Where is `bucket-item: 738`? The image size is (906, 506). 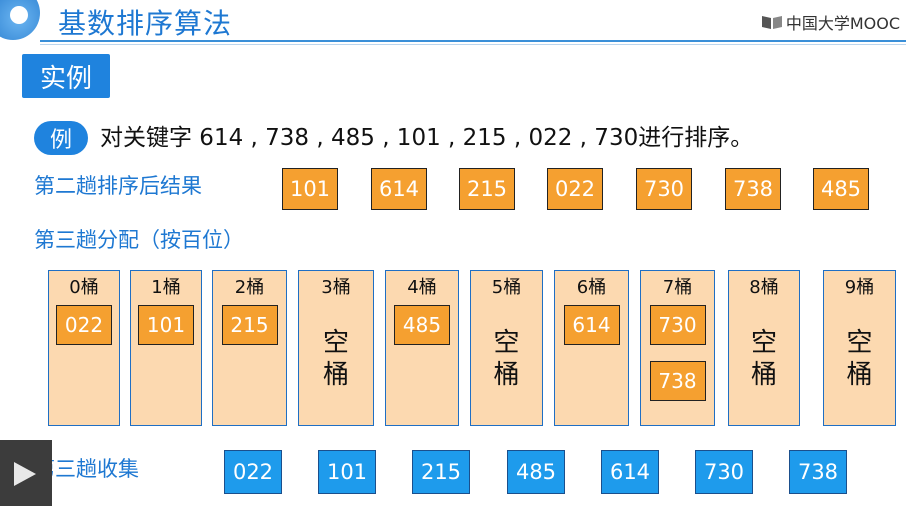 bucket-item: 738 is located at coordinates (677, 381).